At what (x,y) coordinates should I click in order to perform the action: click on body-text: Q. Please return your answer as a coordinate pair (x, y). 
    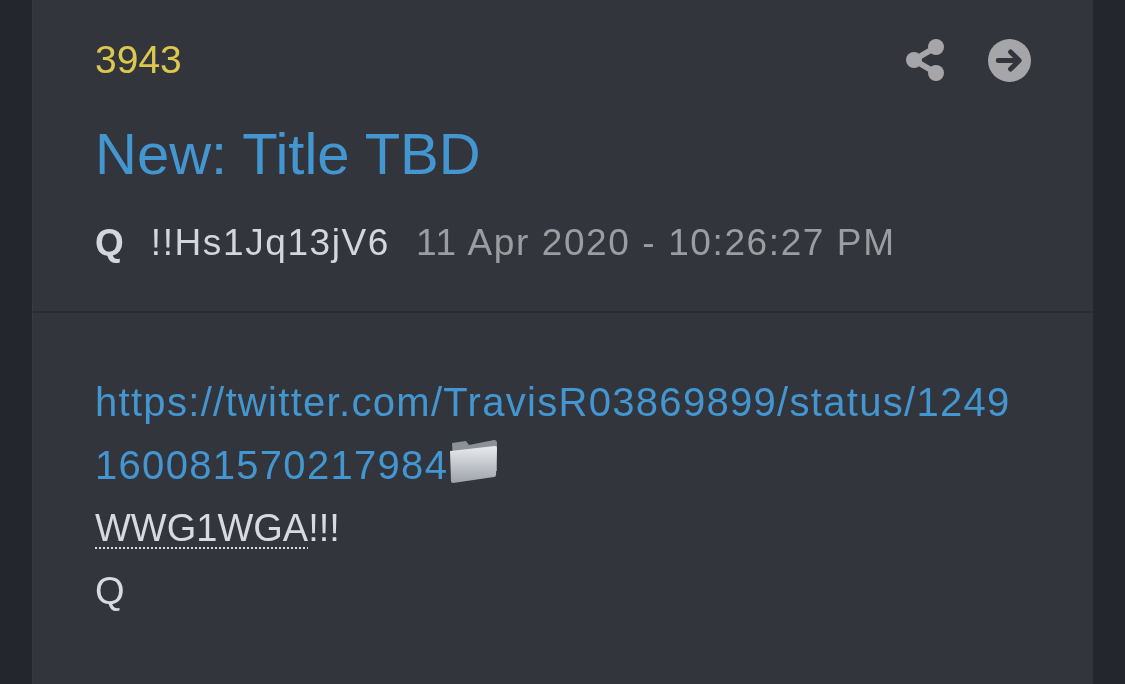
    Looking at the image, I should click on (110, 591).